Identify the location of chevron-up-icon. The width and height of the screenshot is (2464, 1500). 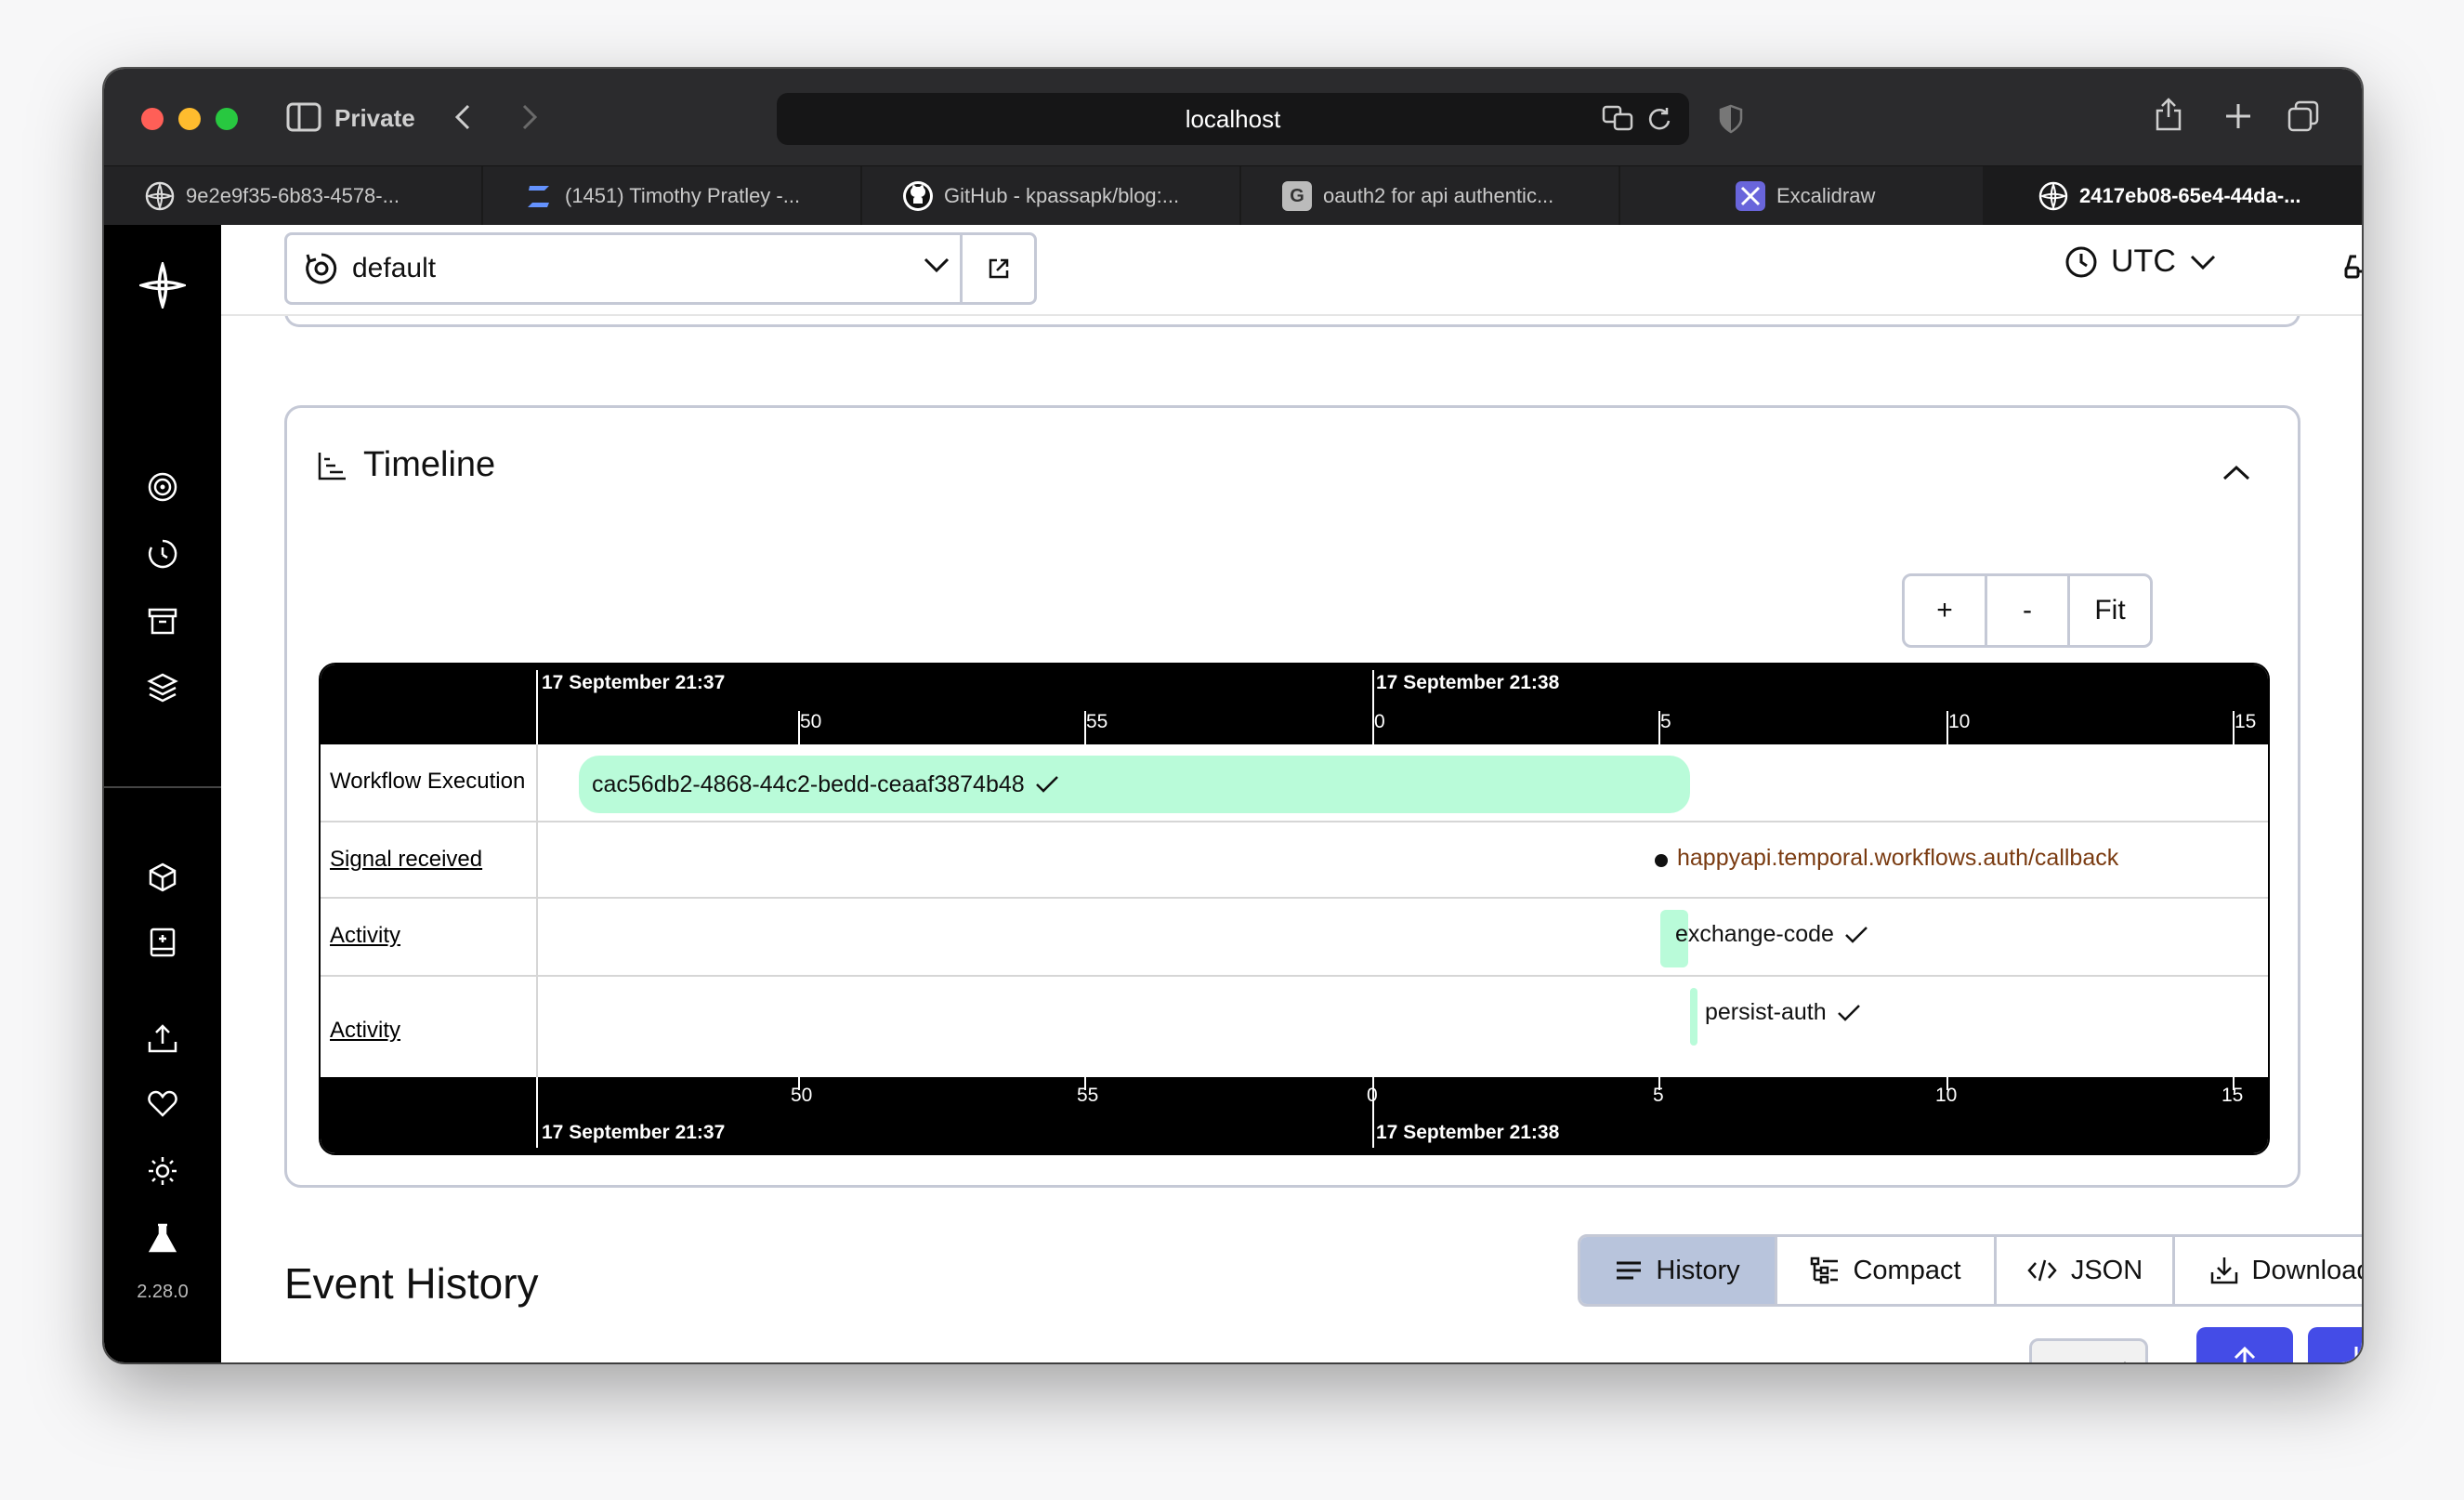
(2236, 473).